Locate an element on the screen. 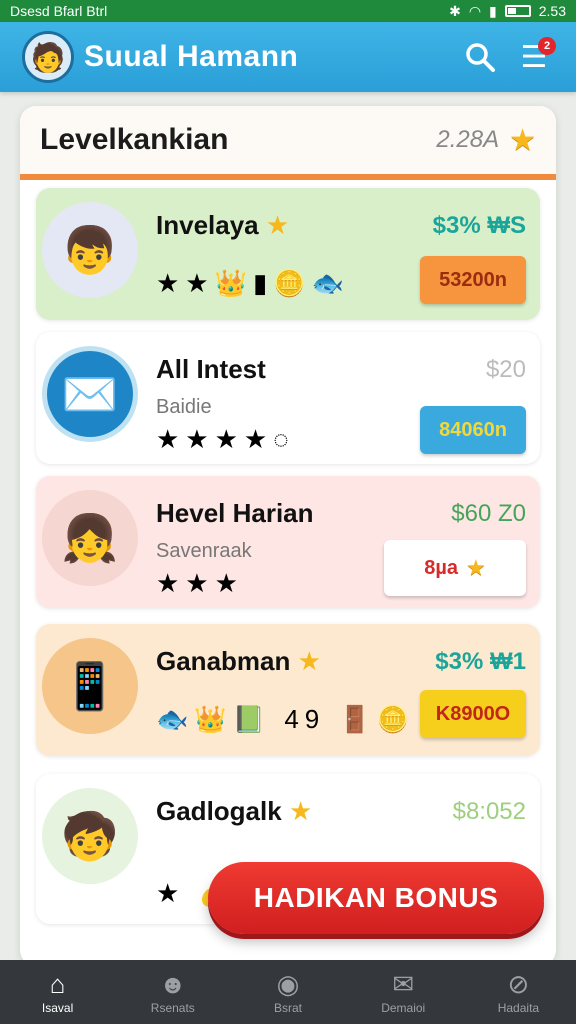 This screenshot has height=1024, width=576. search-icon: ⊘ is located at coordinates (518, 984).